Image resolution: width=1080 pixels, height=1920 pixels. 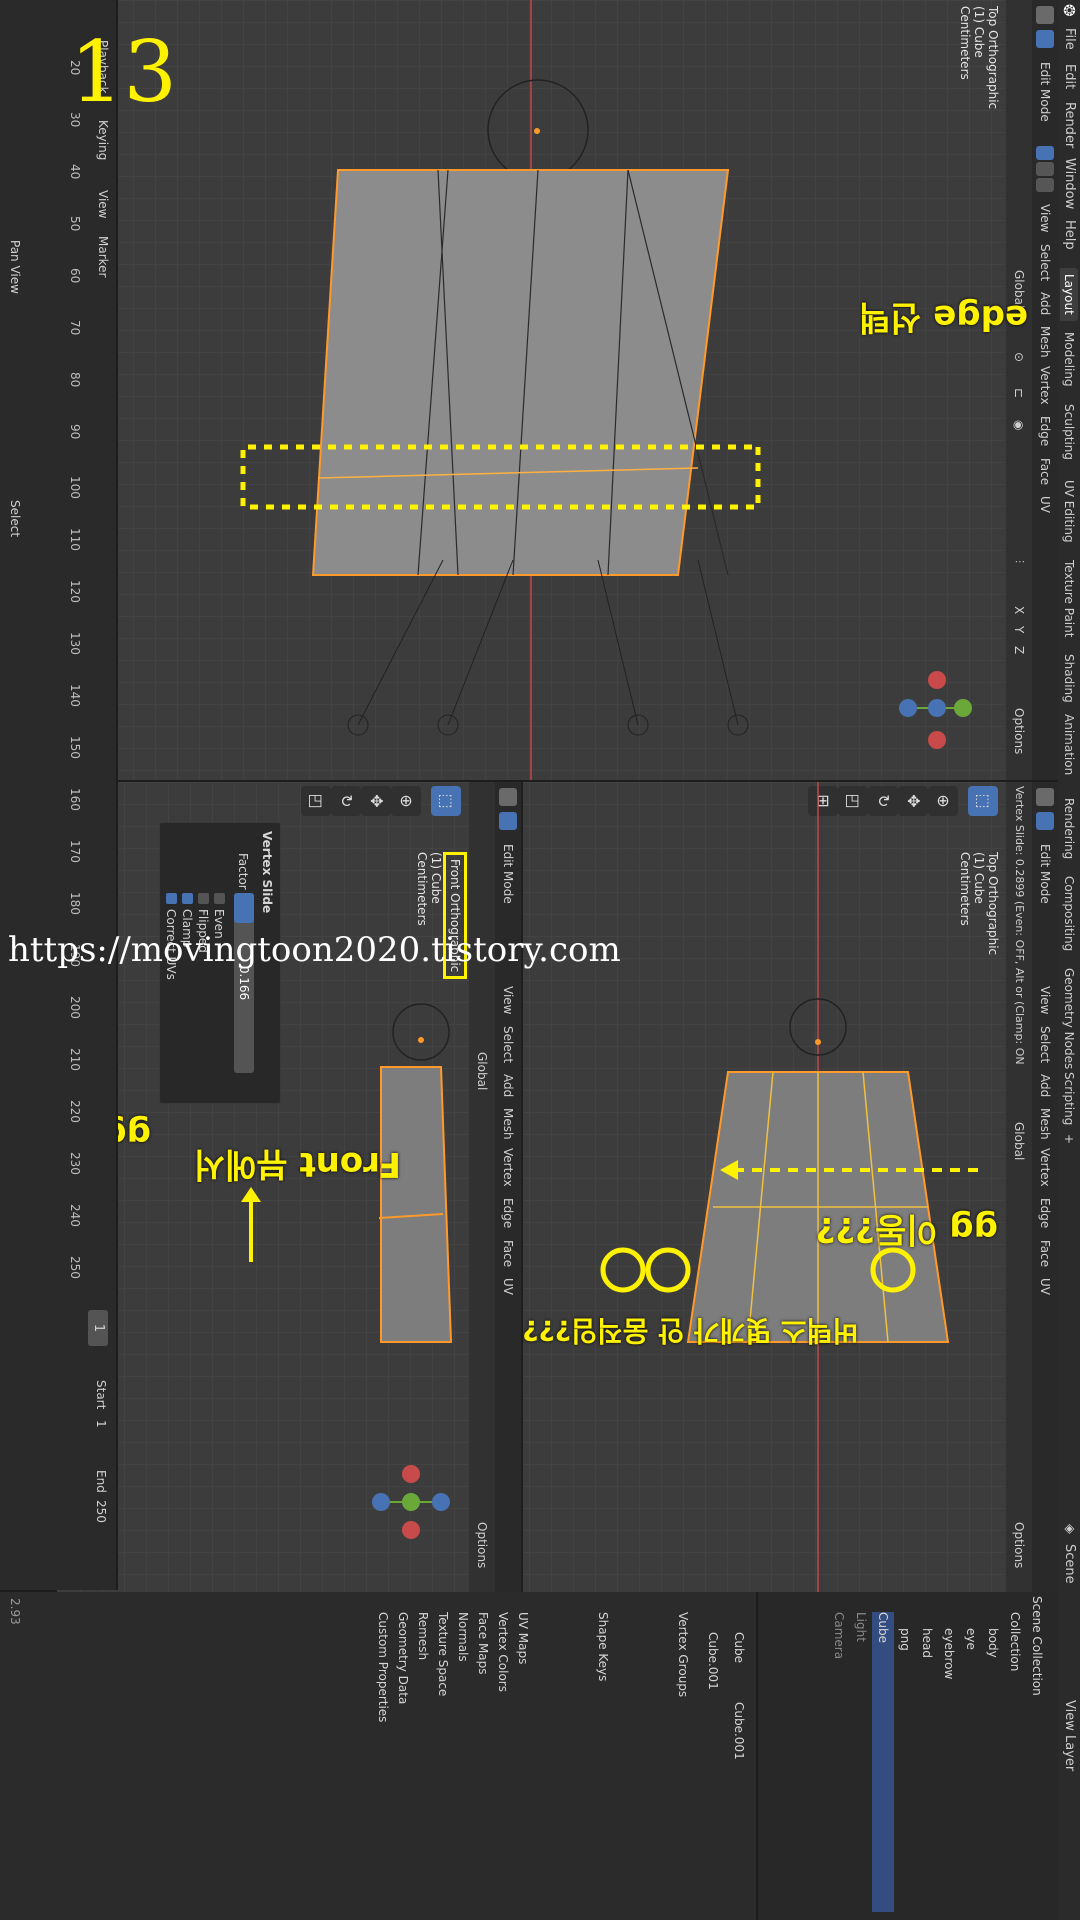 What do you see at coordinates (927, 1643) in the screenshot?
I see `outliner-row: head` at bounding box center [927, 1643].